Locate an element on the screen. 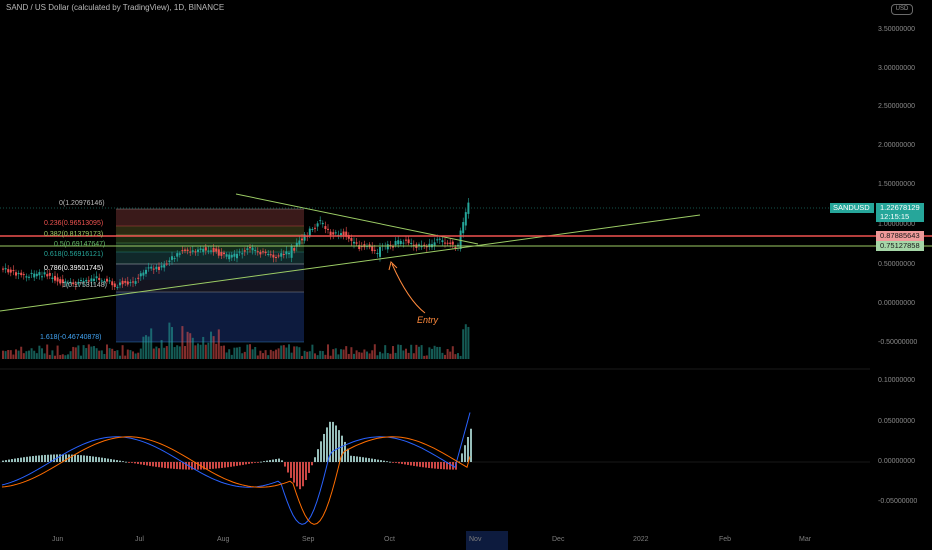 Image resolution: width=932 pixels, height=550 pixels. symbol-tag: SANDUSD is located at coordinates (852, 208).